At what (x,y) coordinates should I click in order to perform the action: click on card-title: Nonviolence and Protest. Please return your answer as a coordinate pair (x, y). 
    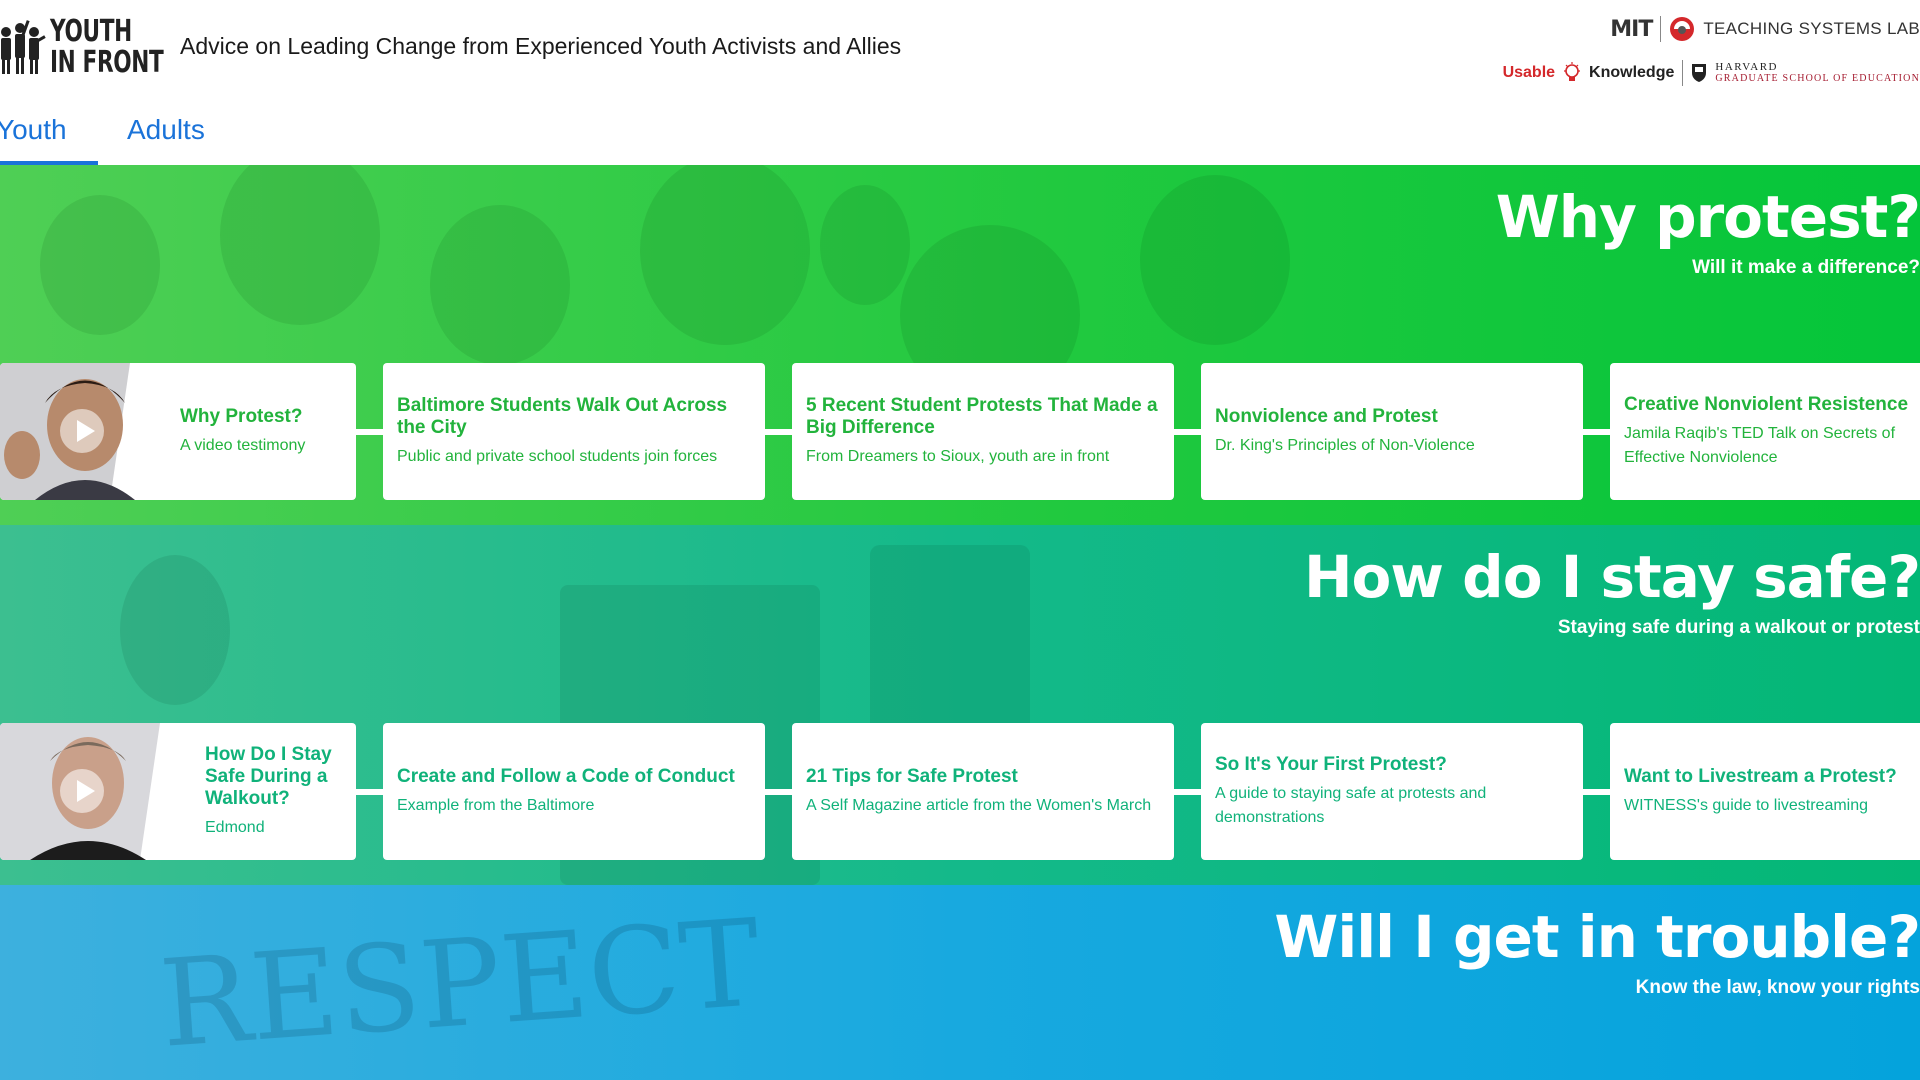
    Looking at the image, I should click on (1326, 416).